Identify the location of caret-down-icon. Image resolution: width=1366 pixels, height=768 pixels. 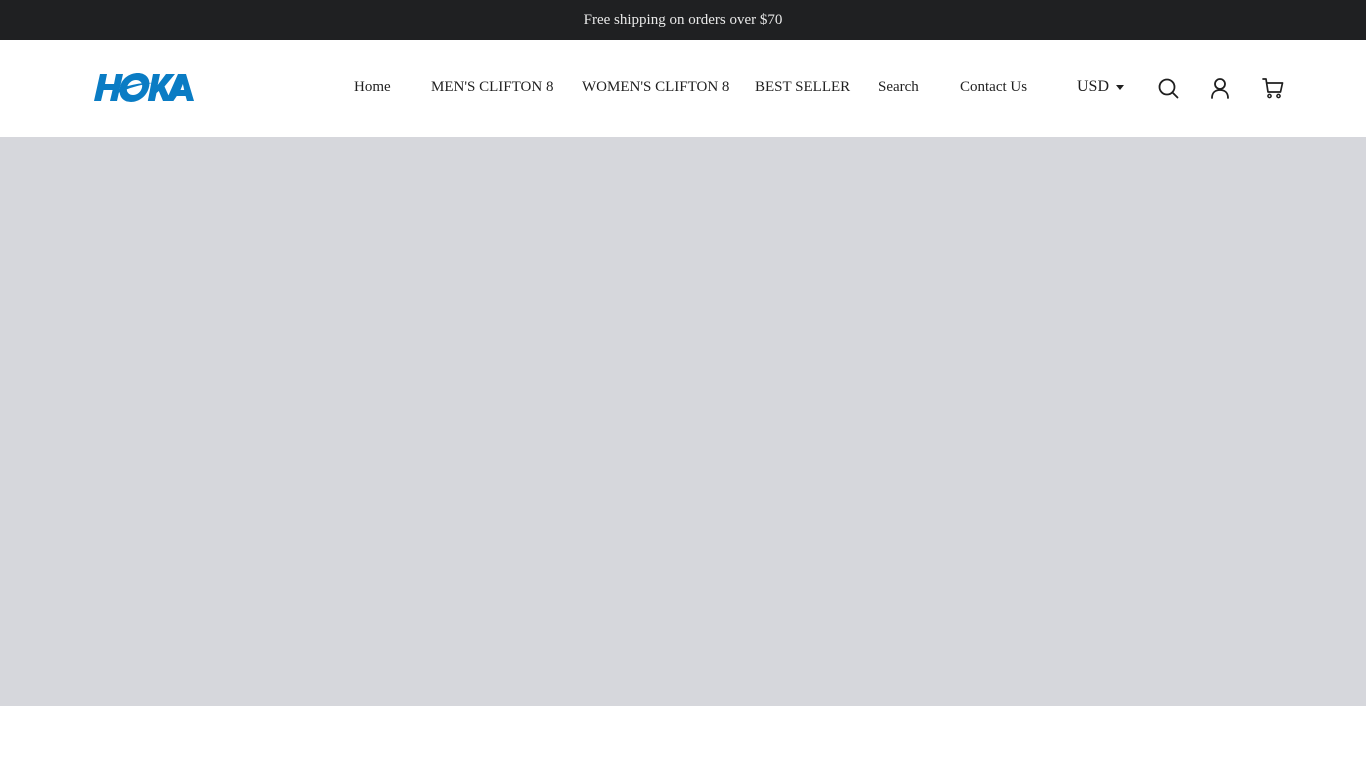
(1120, 87).